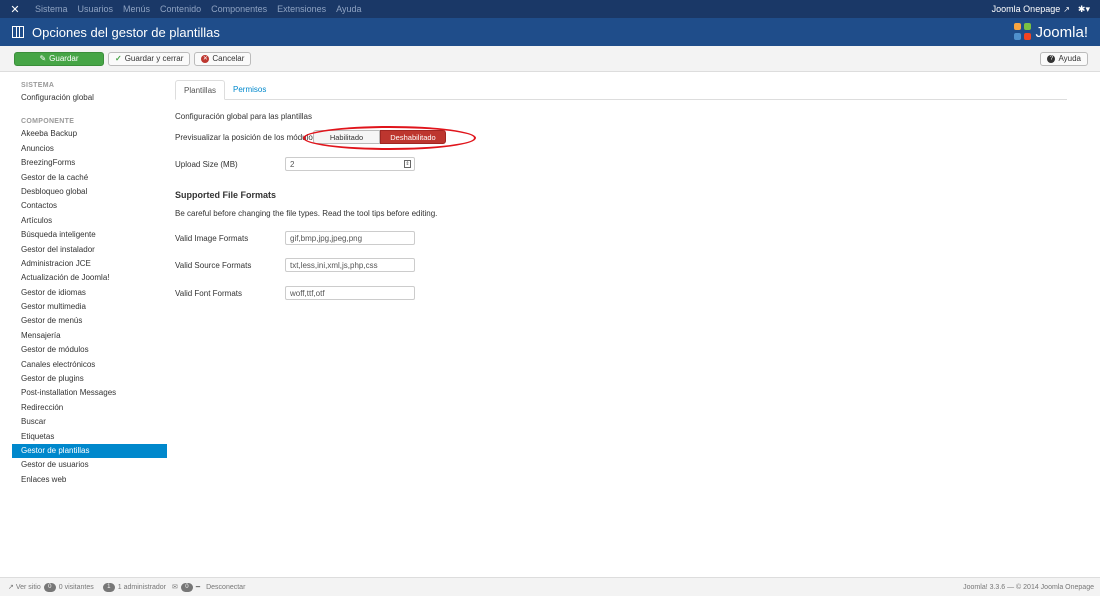 The height and width of the screenshot is (596, 1100). I want to click on question-icon: ?, so click(1051, 58).